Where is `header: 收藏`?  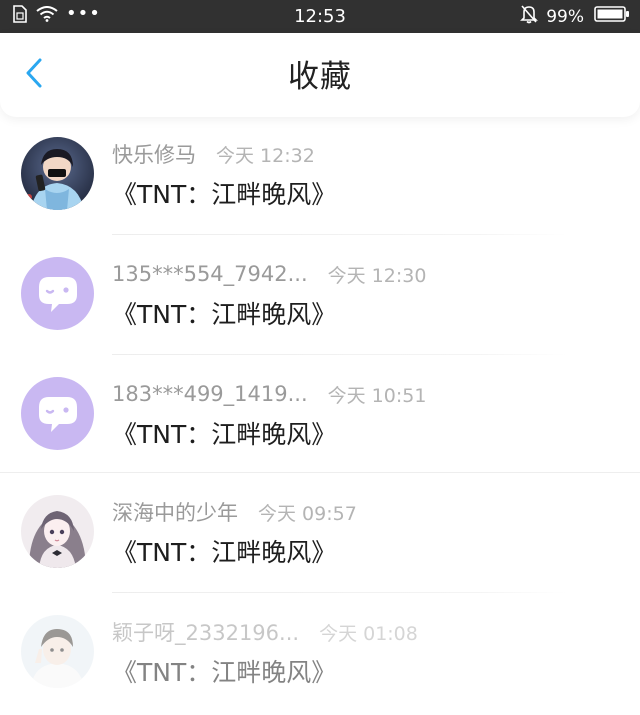
header: 收藏 is located at coordinates (320, 75).